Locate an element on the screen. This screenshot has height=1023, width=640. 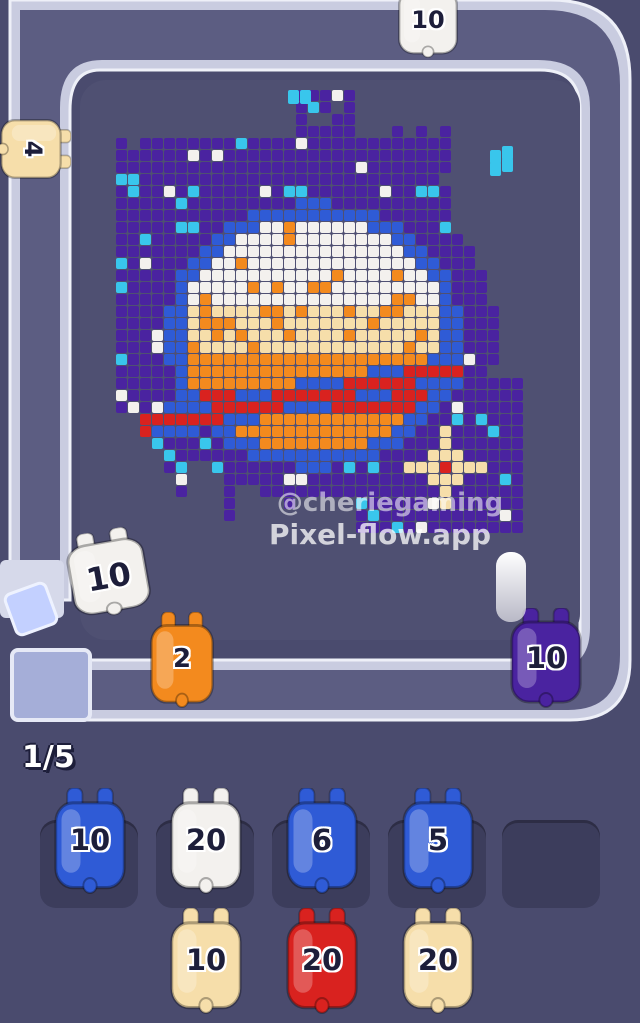
top-piece: 10 is located at coordinates (428, 29).